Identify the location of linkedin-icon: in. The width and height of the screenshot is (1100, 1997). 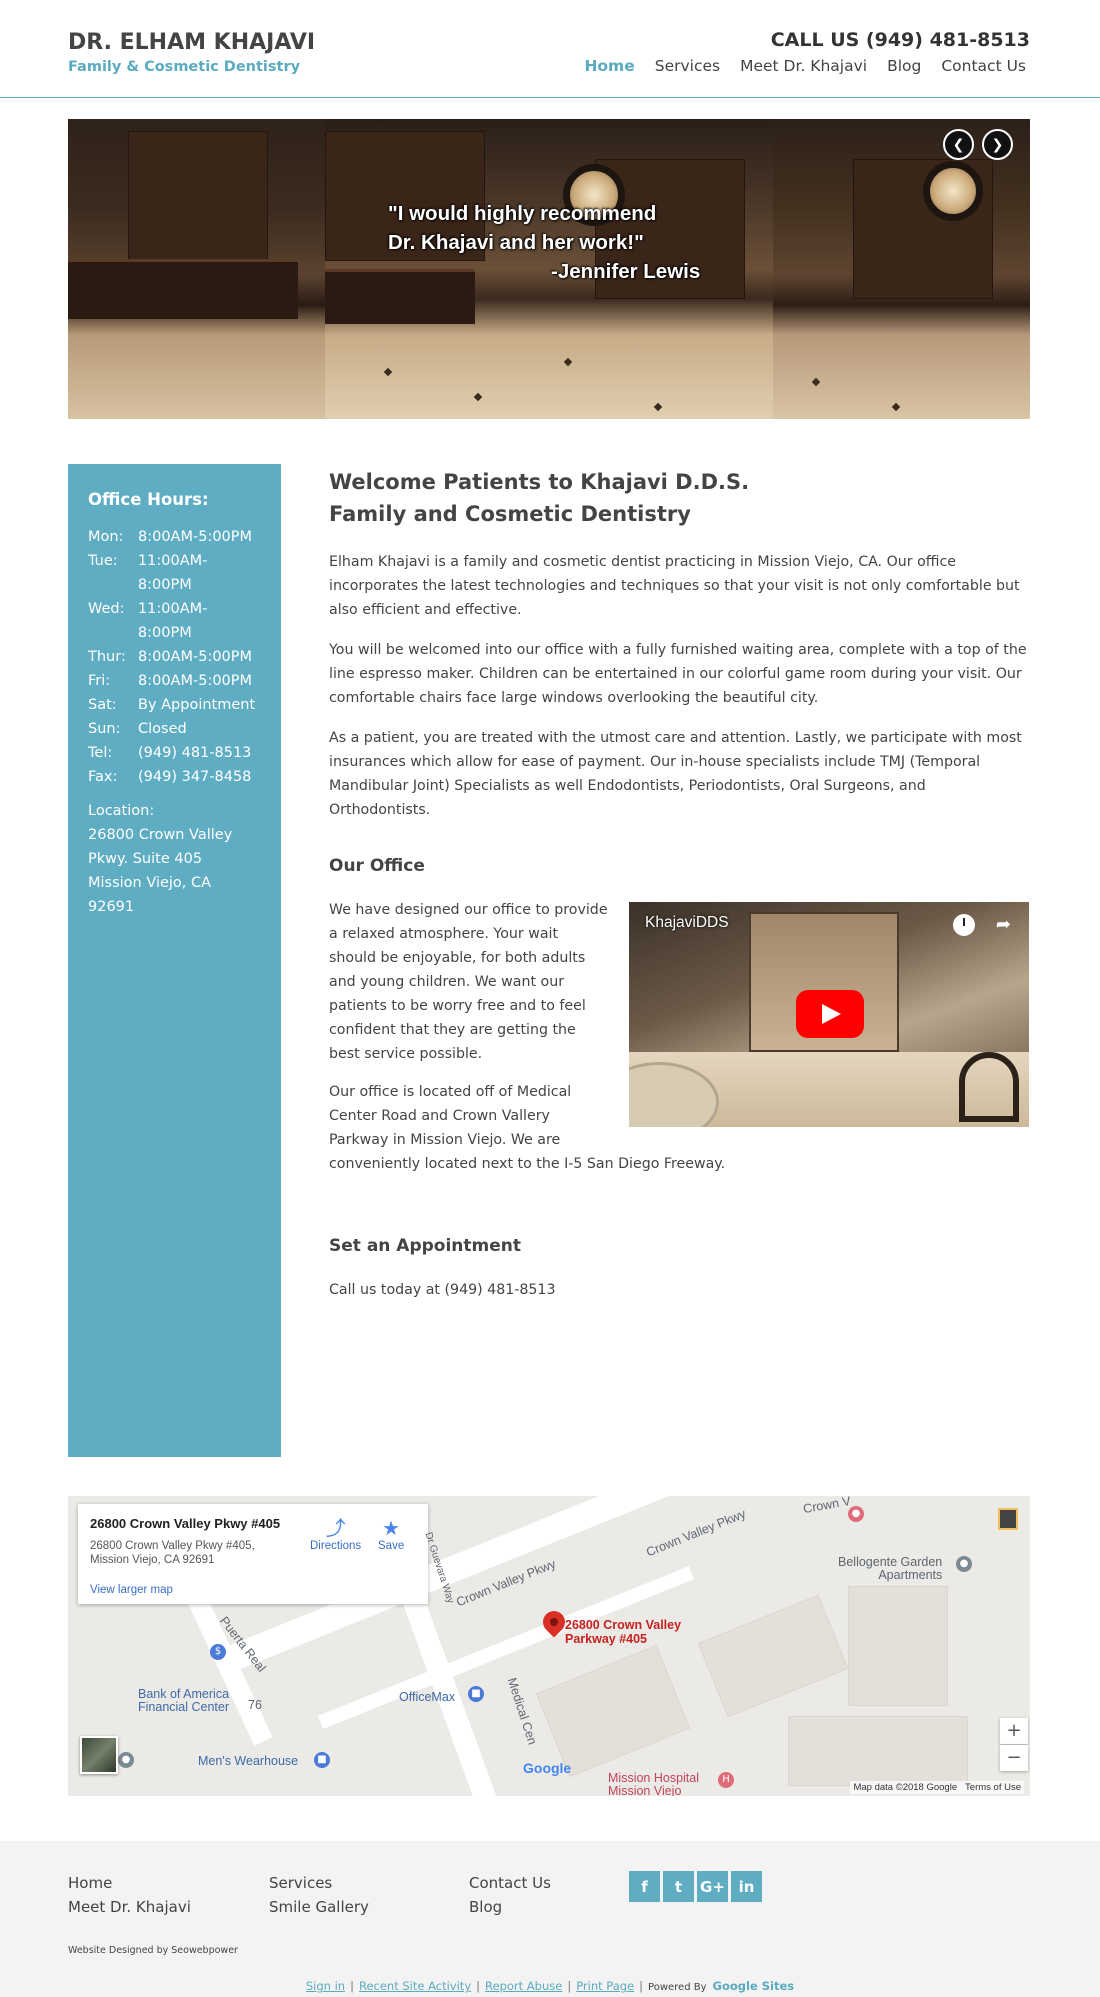
(746, 1886).